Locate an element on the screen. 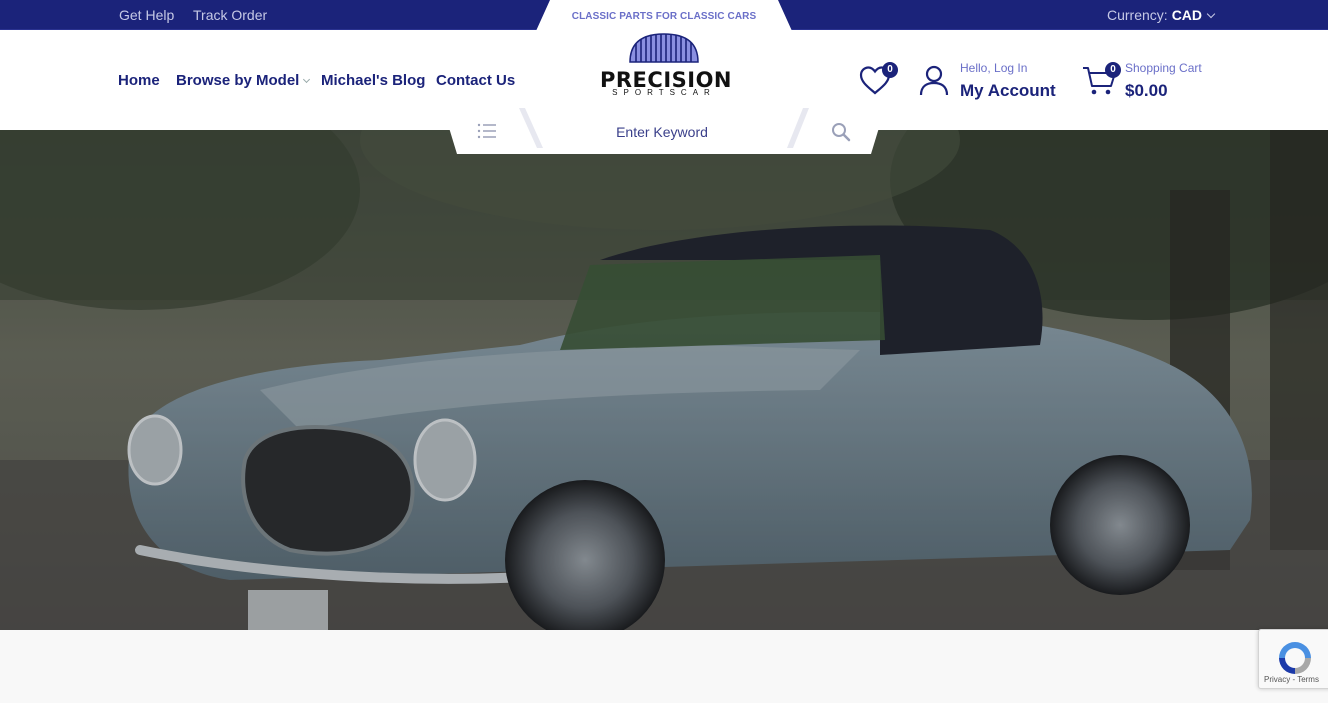  list-icon is located at coordinates (486, 131).